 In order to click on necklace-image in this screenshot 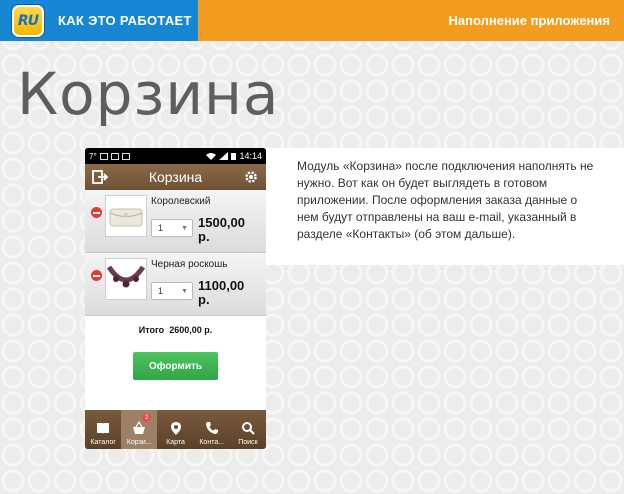, I will do `click(126, 276)`.